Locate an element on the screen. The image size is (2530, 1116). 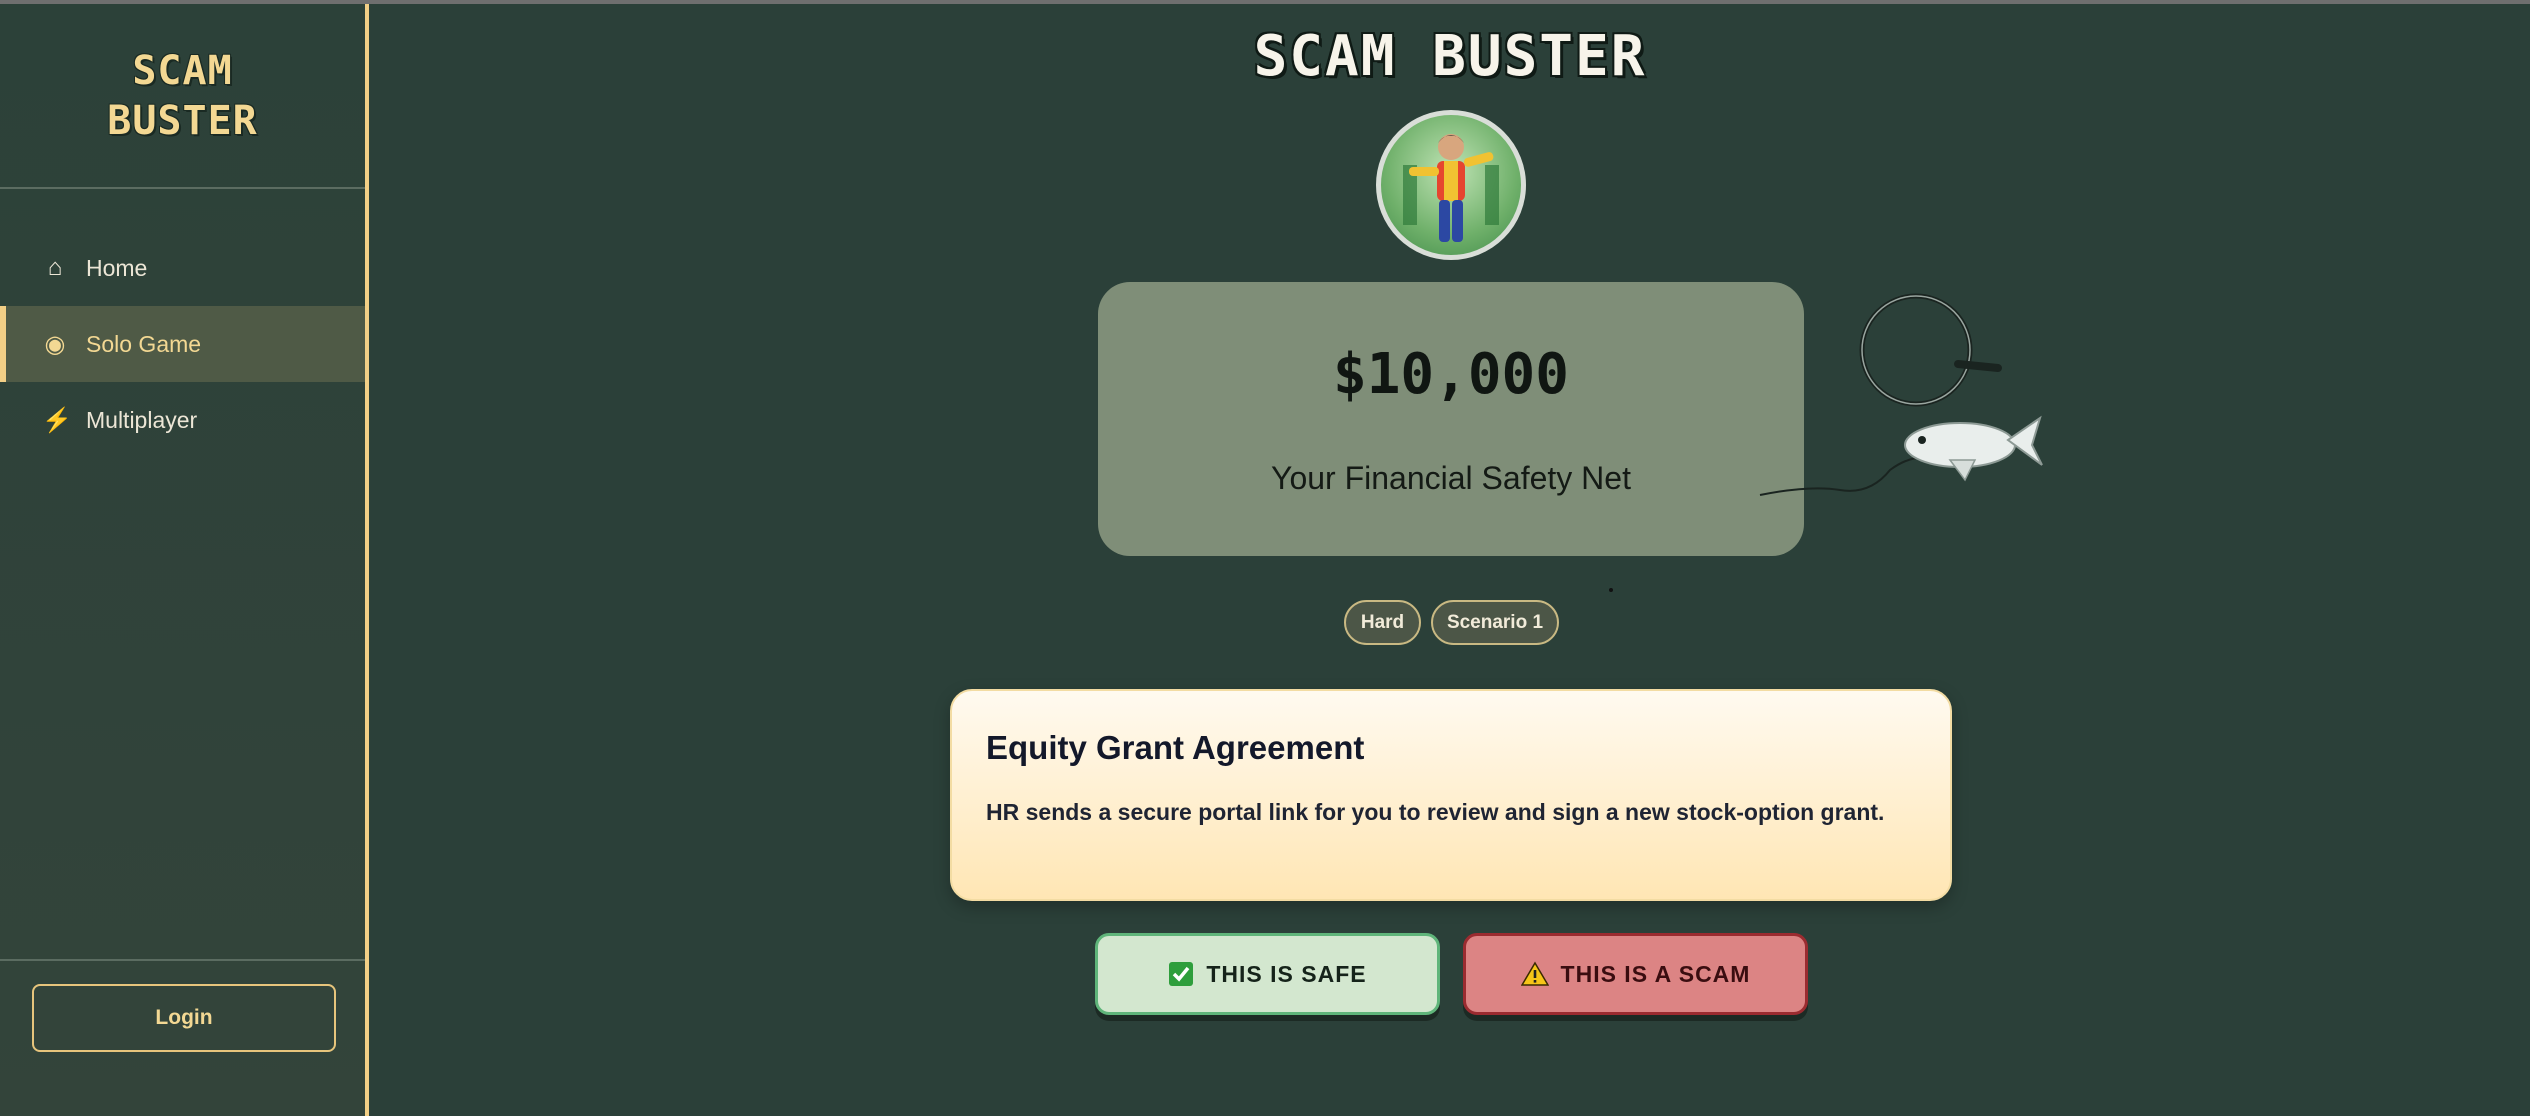
scenario-badge: Scenario 1 is located at coordinates (1495, 622).